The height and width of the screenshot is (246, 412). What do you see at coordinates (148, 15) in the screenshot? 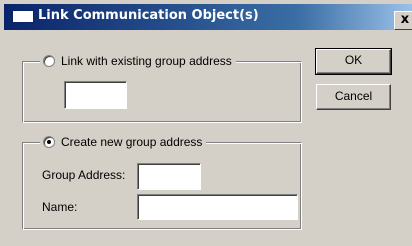
I see `window-title: Link Communication Object(s)` at bounding box center [148, 15].